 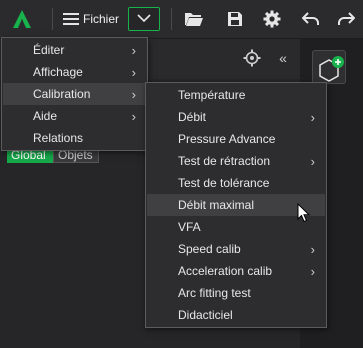 I want to click on menu-item-label: Test de rétraction, so click(x=224, y=161).